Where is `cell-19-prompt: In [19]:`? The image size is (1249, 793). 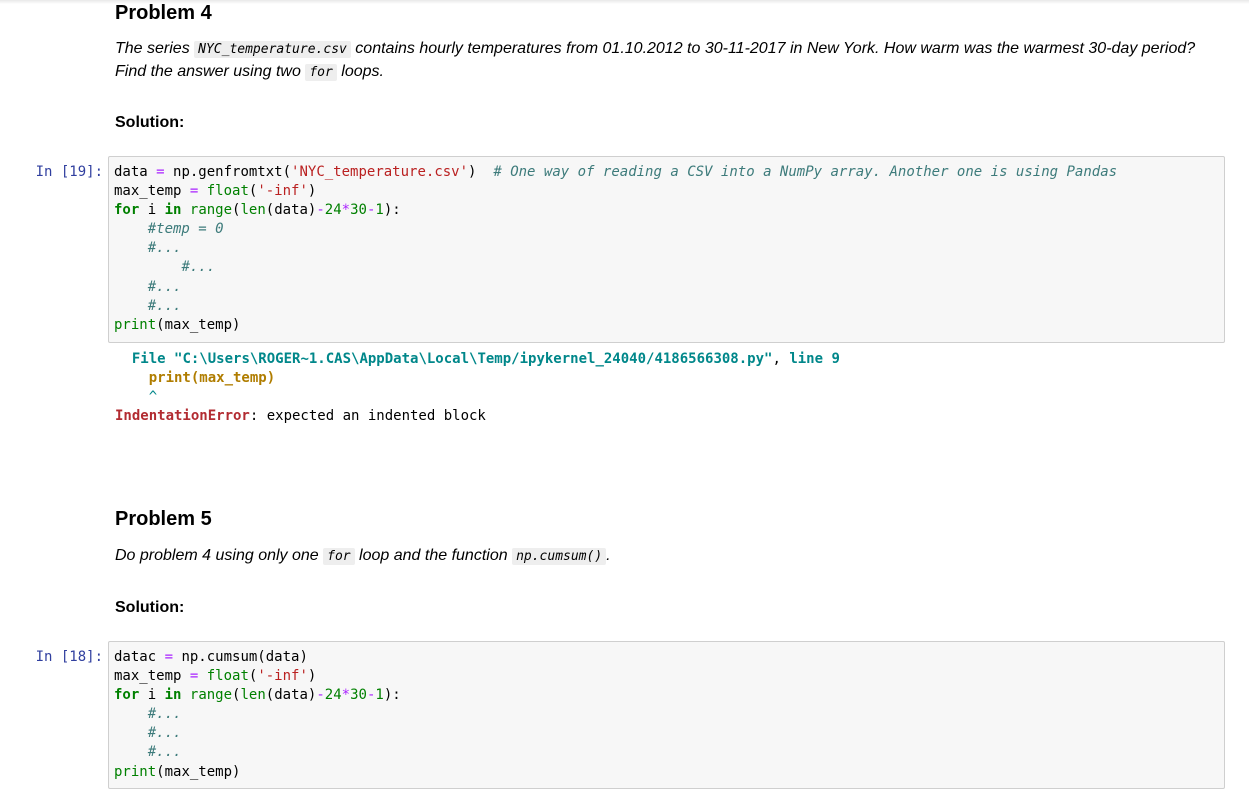
cell-19-prompt: In [19]: is located at coordinates (69, 172).